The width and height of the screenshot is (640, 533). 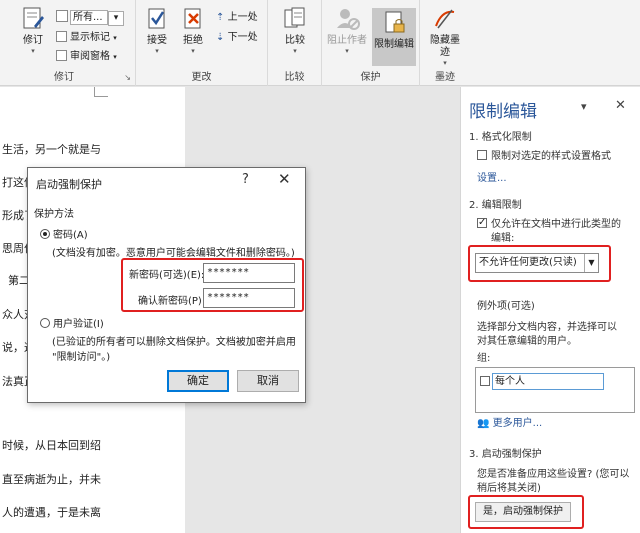 What do you see at coordinates (198, 381) in the screenshot?
I see `ok-button: 确定` at bounding box center [198, 381].